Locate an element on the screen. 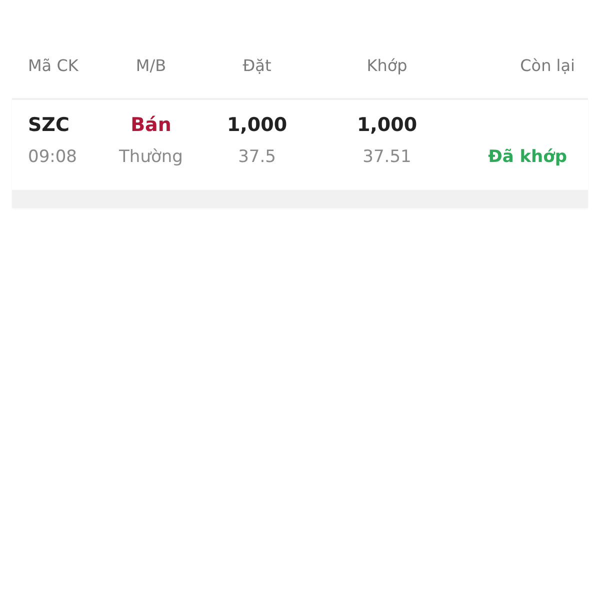  symbol-text: SZC is located at coordinates (49, 125).